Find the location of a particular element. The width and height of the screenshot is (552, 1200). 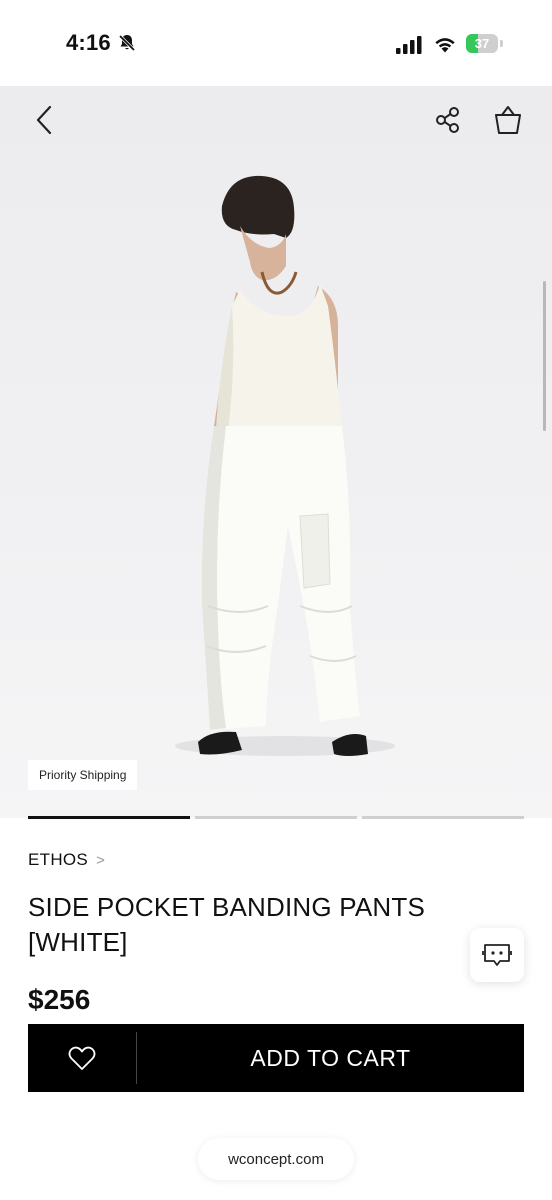

action-bar: ADD TO CART is located at coordinates (276, 1058).